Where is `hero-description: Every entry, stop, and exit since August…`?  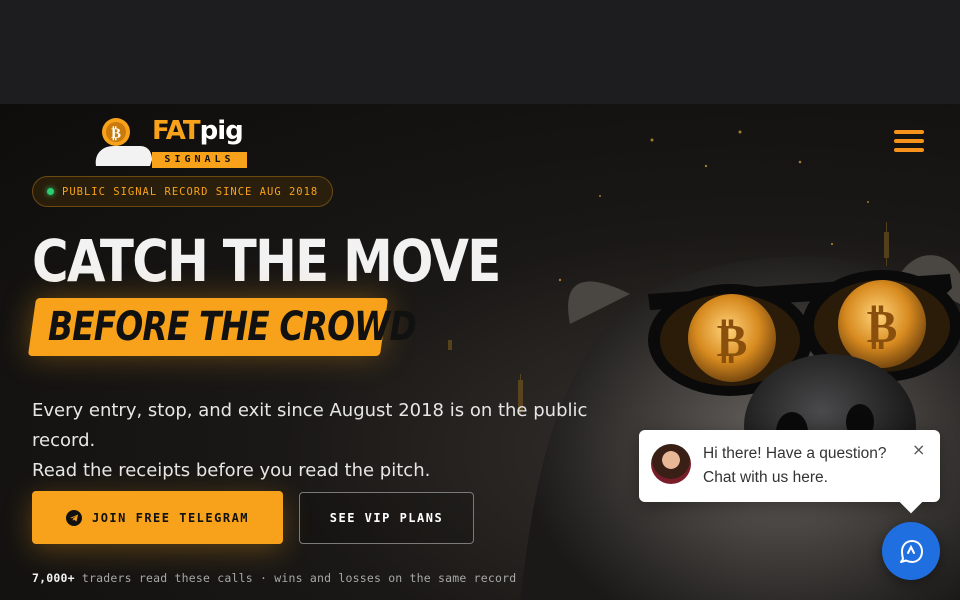 hero-description: Every entry, stop, and exit since August… is located at coordinates (342, 441).